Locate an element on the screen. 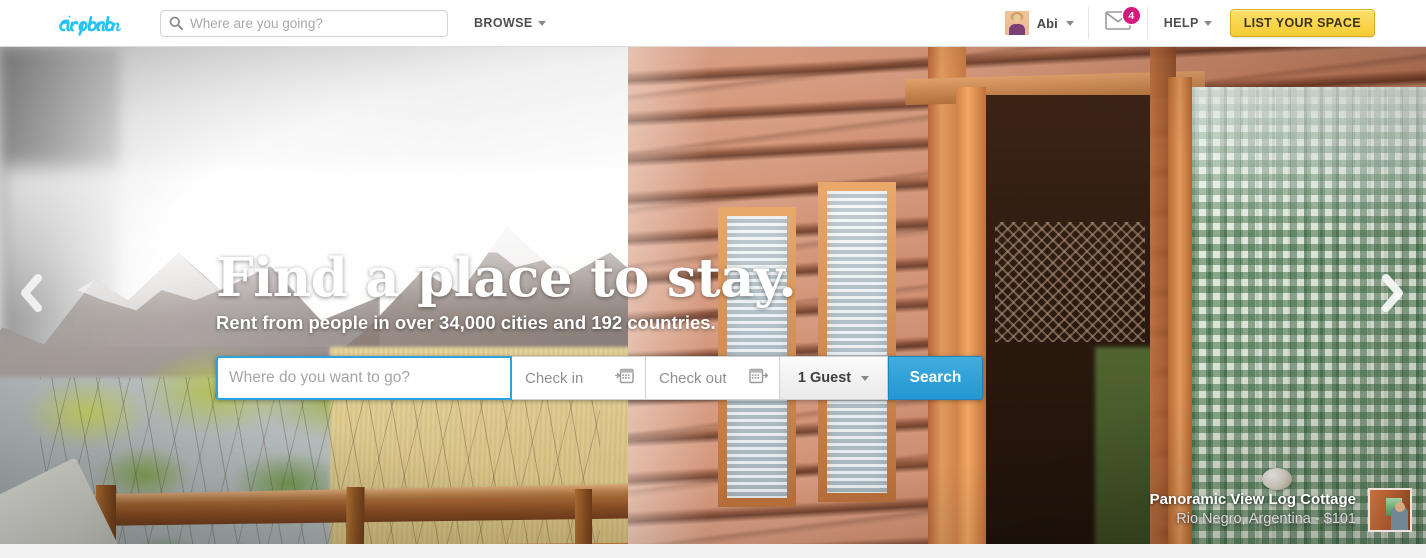  messages-button: 4 is located at coordinates (1118, 23).